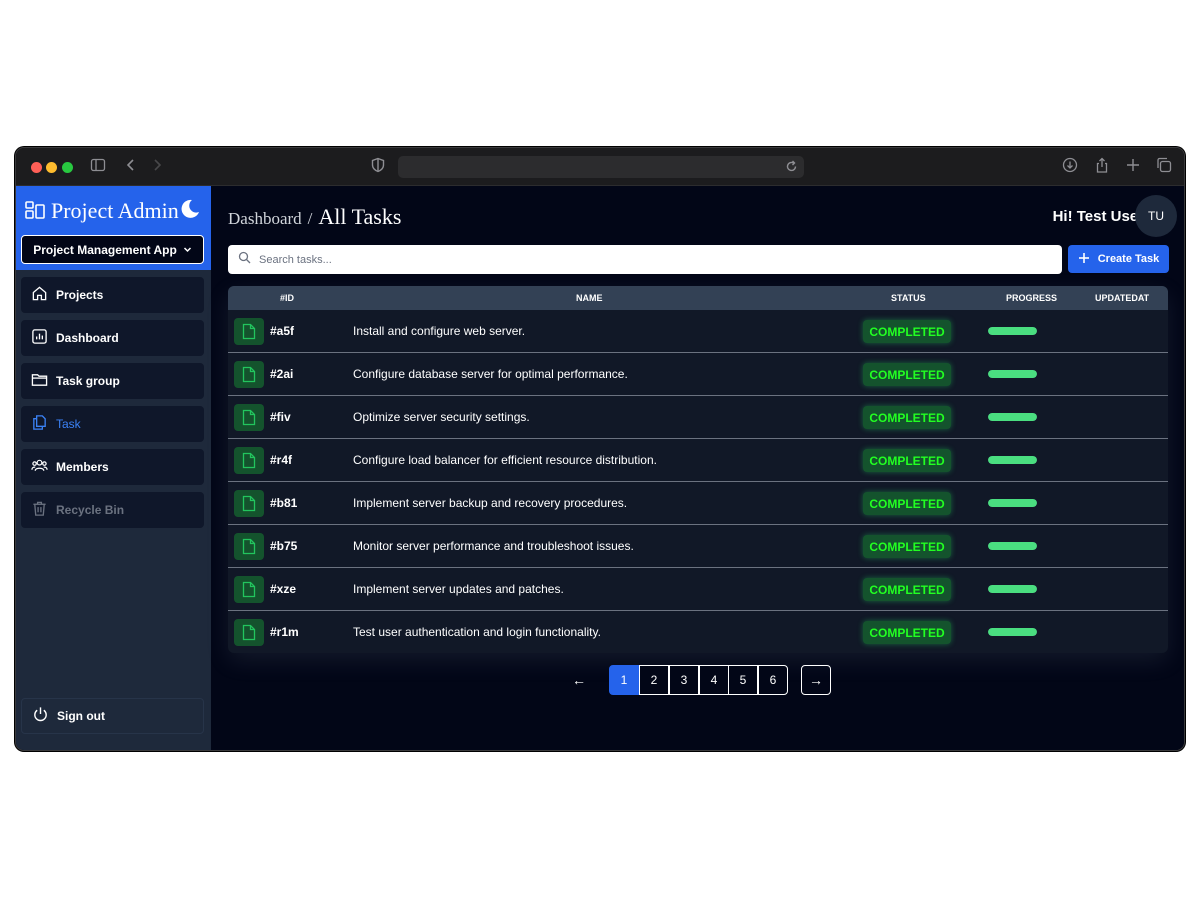 The height and width of the screenshot is (900, 1200). Describe the element at coordinates (284, 632) in the screenshot. I see `task-id: #r1m` at that location.